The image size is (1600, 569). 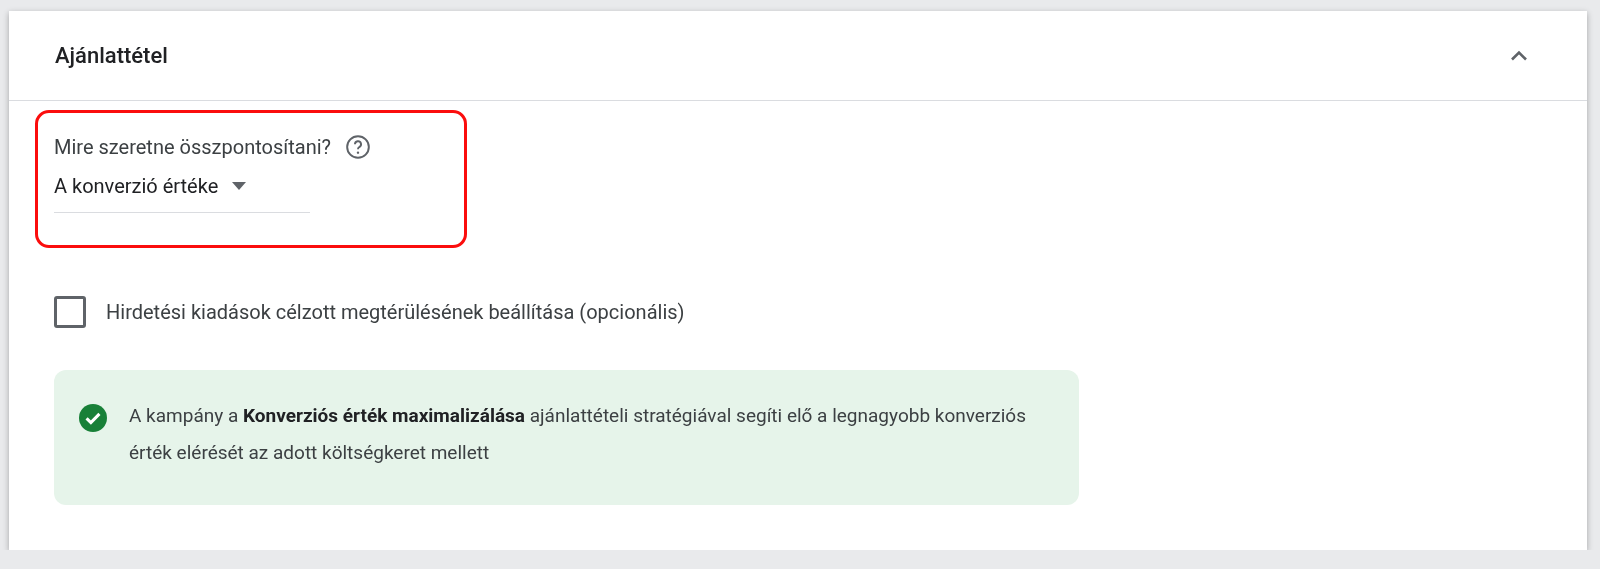 I want to click on help-icon, so click(x=358, y=147).